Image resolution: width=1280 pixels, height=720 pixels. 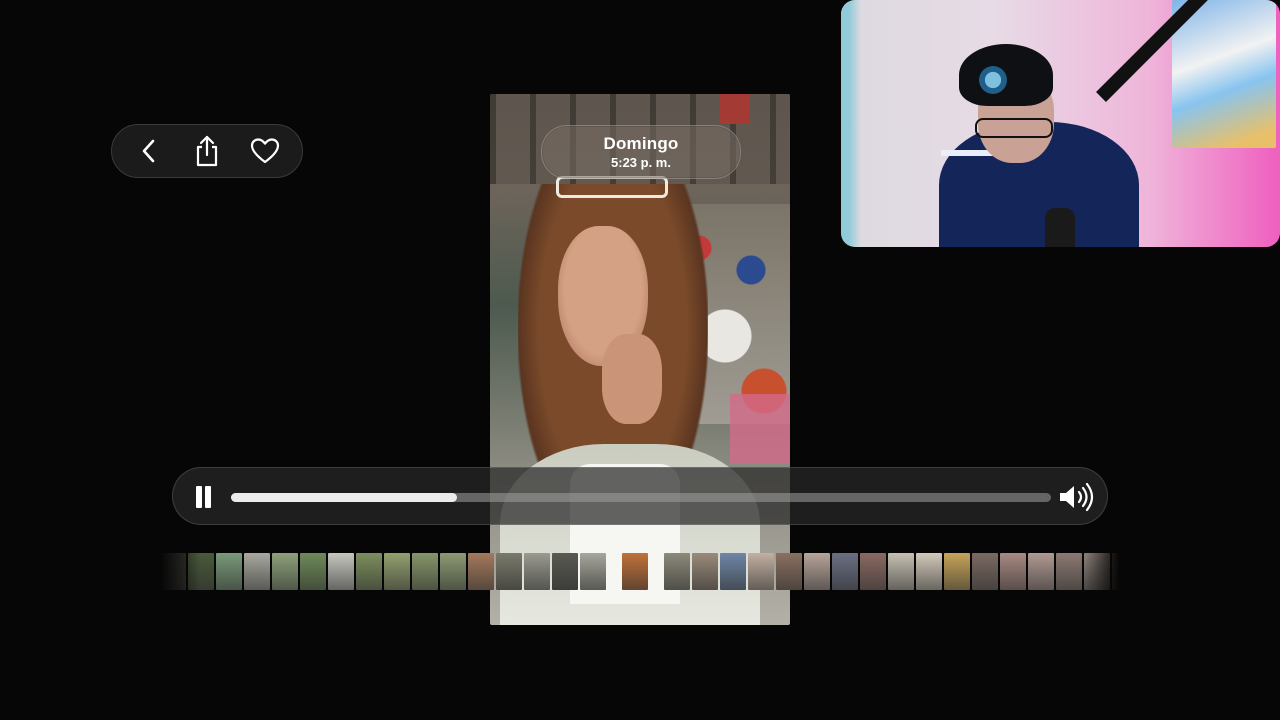 What do you see at coordinates (632, 379) in the screenshot?
I see `video-subject-hand` at bounding box center [632, 379].